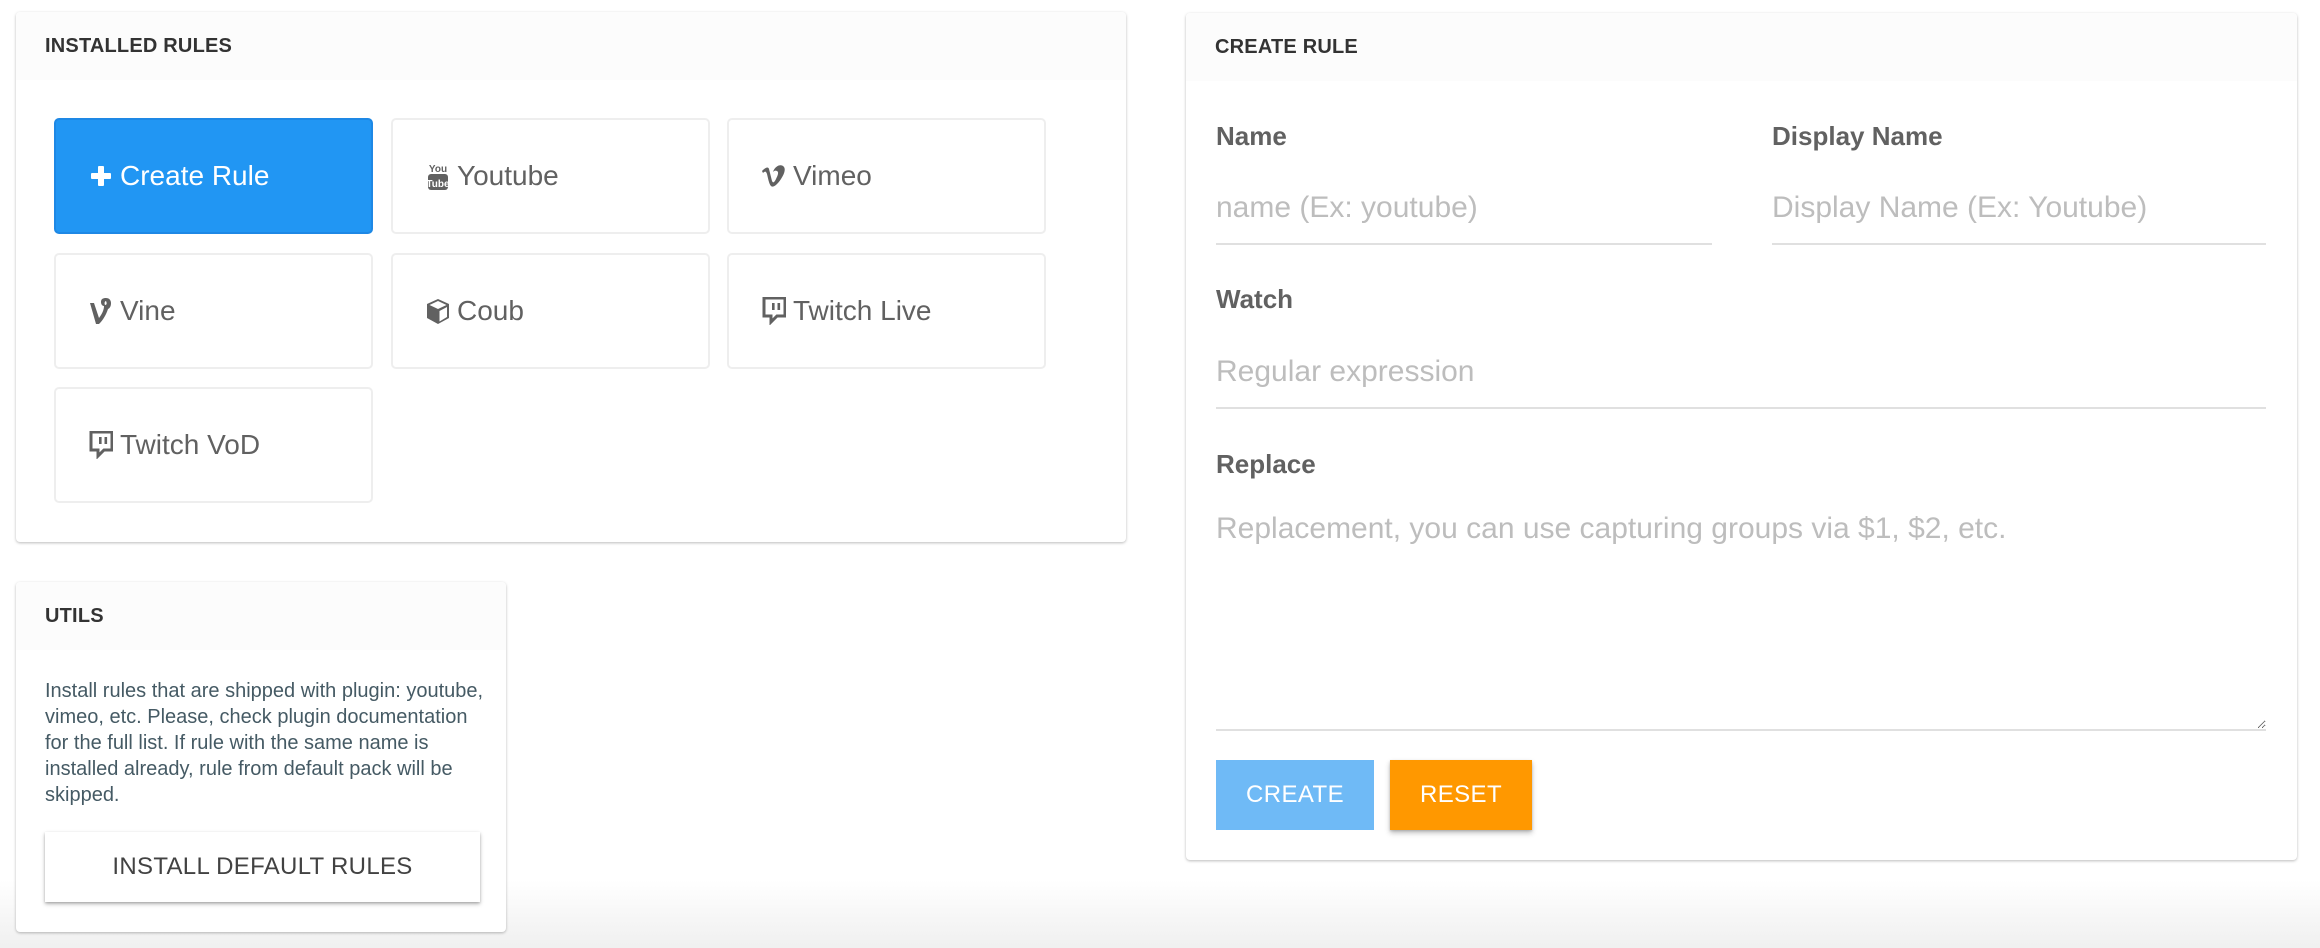  What do you see at coordinates (886, 176) in the screenshot?
I see `rule-tile-vimeo: Vimeo` at bounding box center [886, 176].